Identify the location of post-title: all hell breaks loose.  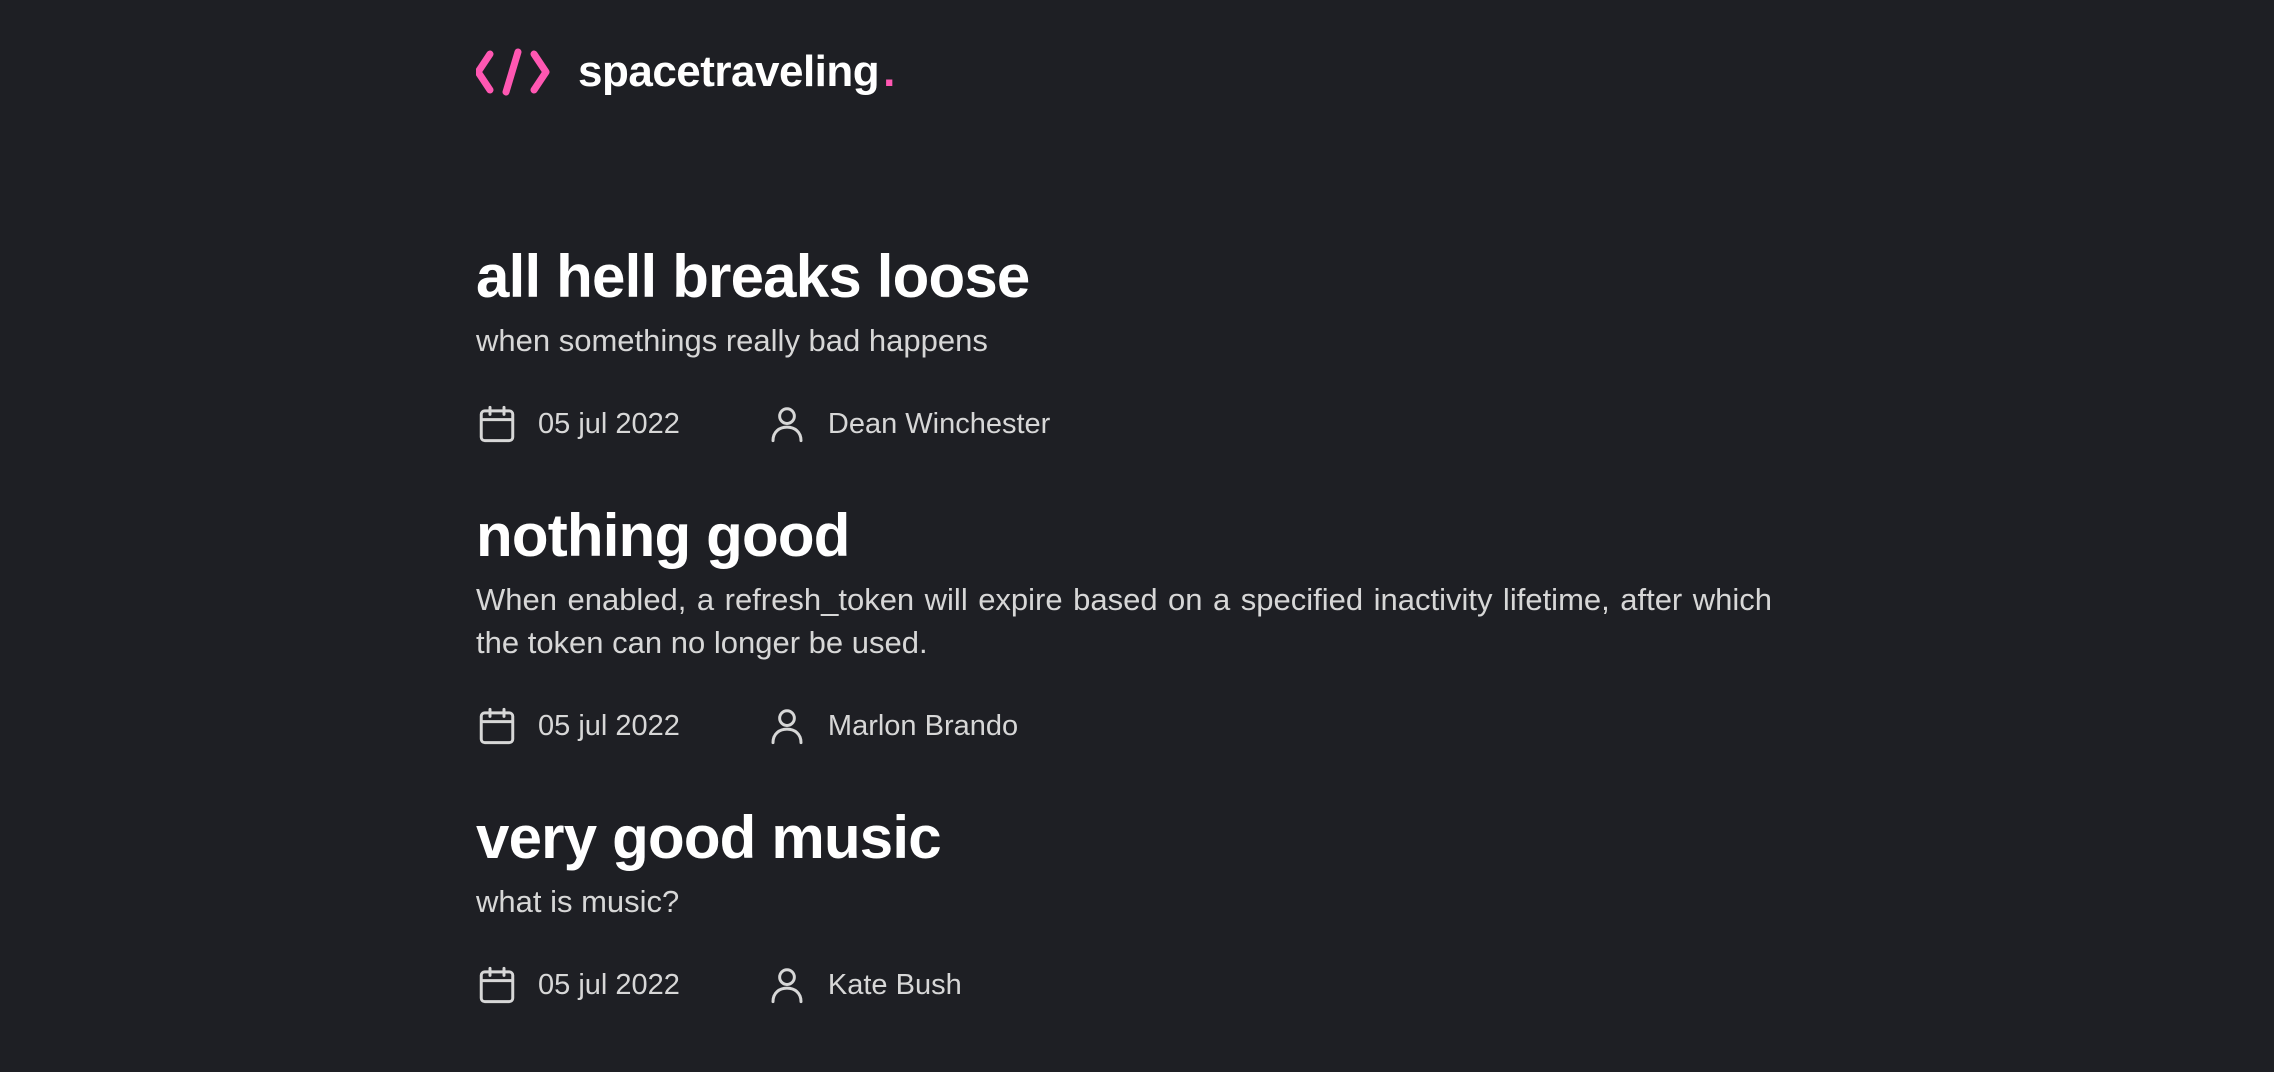
(1124, 277).